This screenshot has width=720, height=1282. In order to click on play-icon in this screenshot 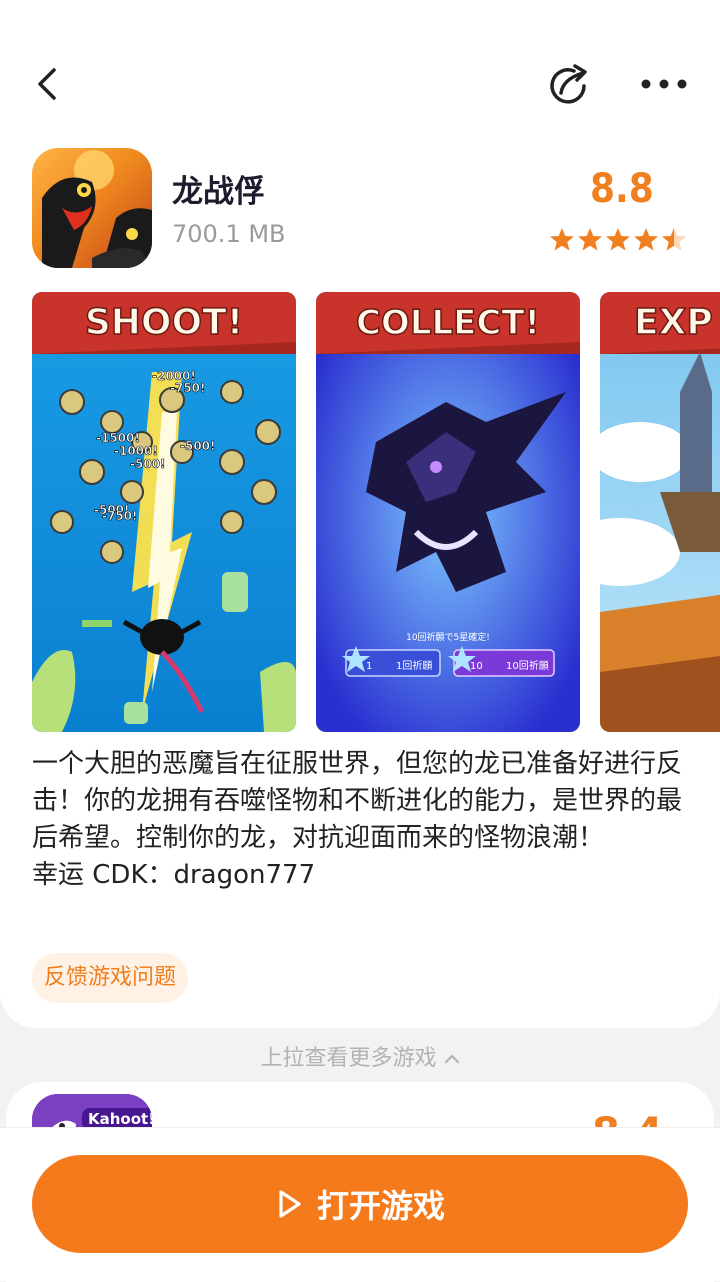, I will do `click(290, 1204)`.